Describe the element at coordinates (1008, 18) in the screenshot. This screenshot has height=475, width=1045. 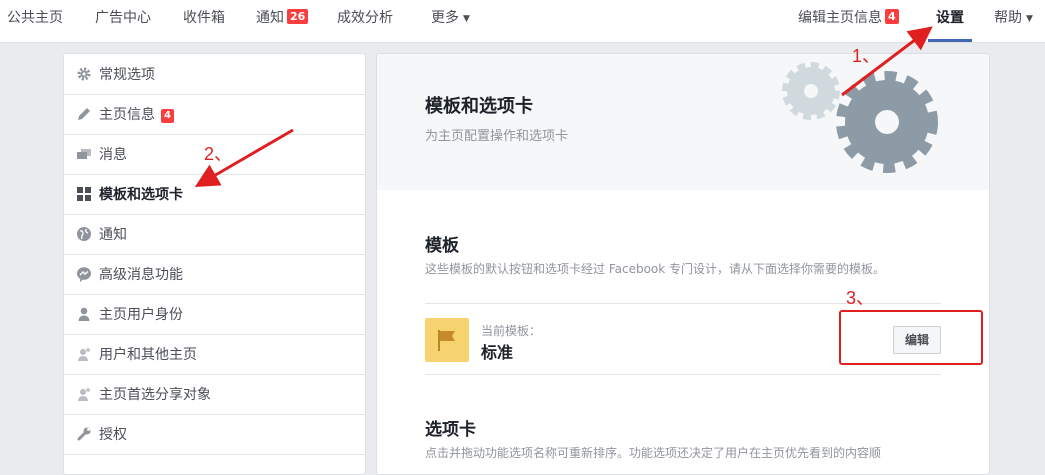
I see `nav-label: 帮助` at that location.